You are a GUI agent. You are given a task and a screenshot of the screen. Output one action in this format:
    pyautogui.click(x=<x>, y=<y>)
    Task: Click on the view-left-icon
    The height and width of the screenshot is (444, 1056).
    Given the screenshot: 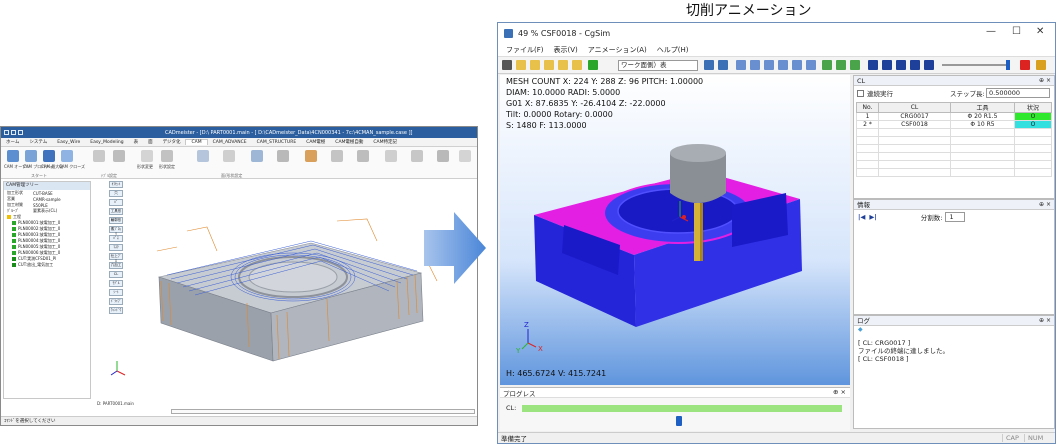 What is the action you would take?
    pyautogui.click(x=769, y=65)
    